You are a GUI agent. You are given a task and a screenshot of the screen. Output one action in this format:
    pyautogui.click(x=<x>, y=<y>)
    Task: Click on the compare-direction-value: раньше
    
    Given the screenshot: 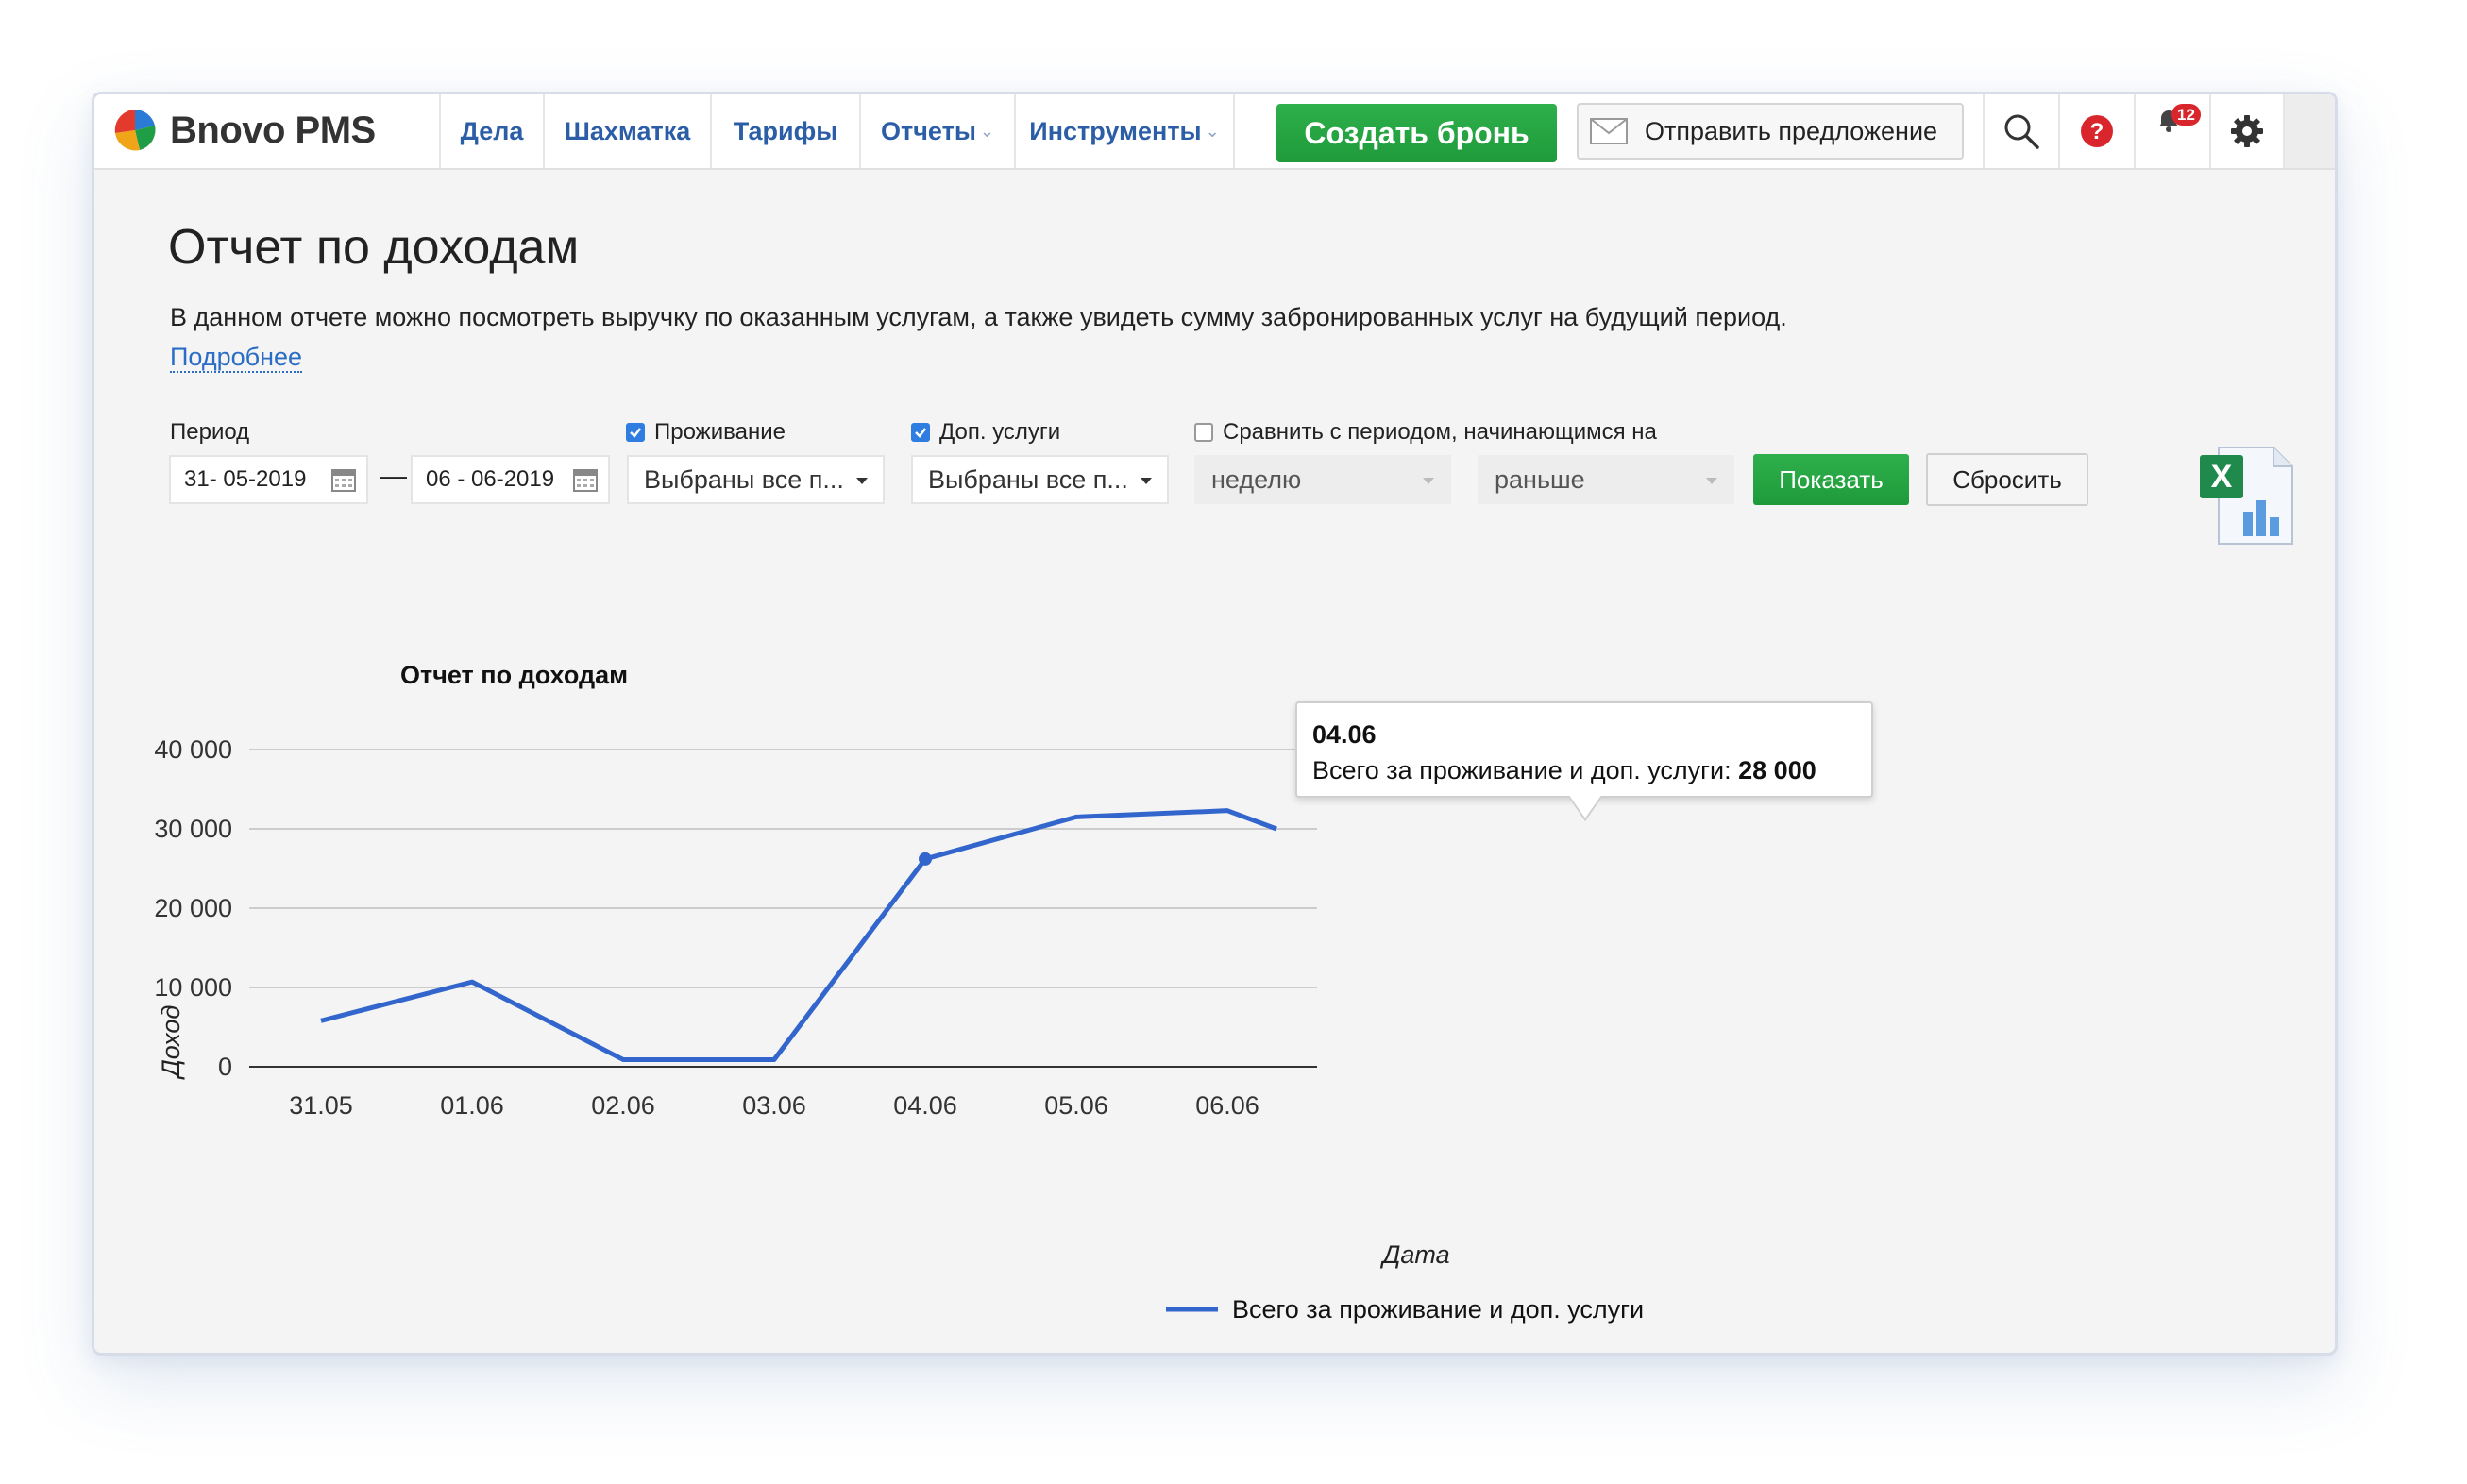 What is the action you would take?
    pyautogui.click(x=1540, y=479)
    